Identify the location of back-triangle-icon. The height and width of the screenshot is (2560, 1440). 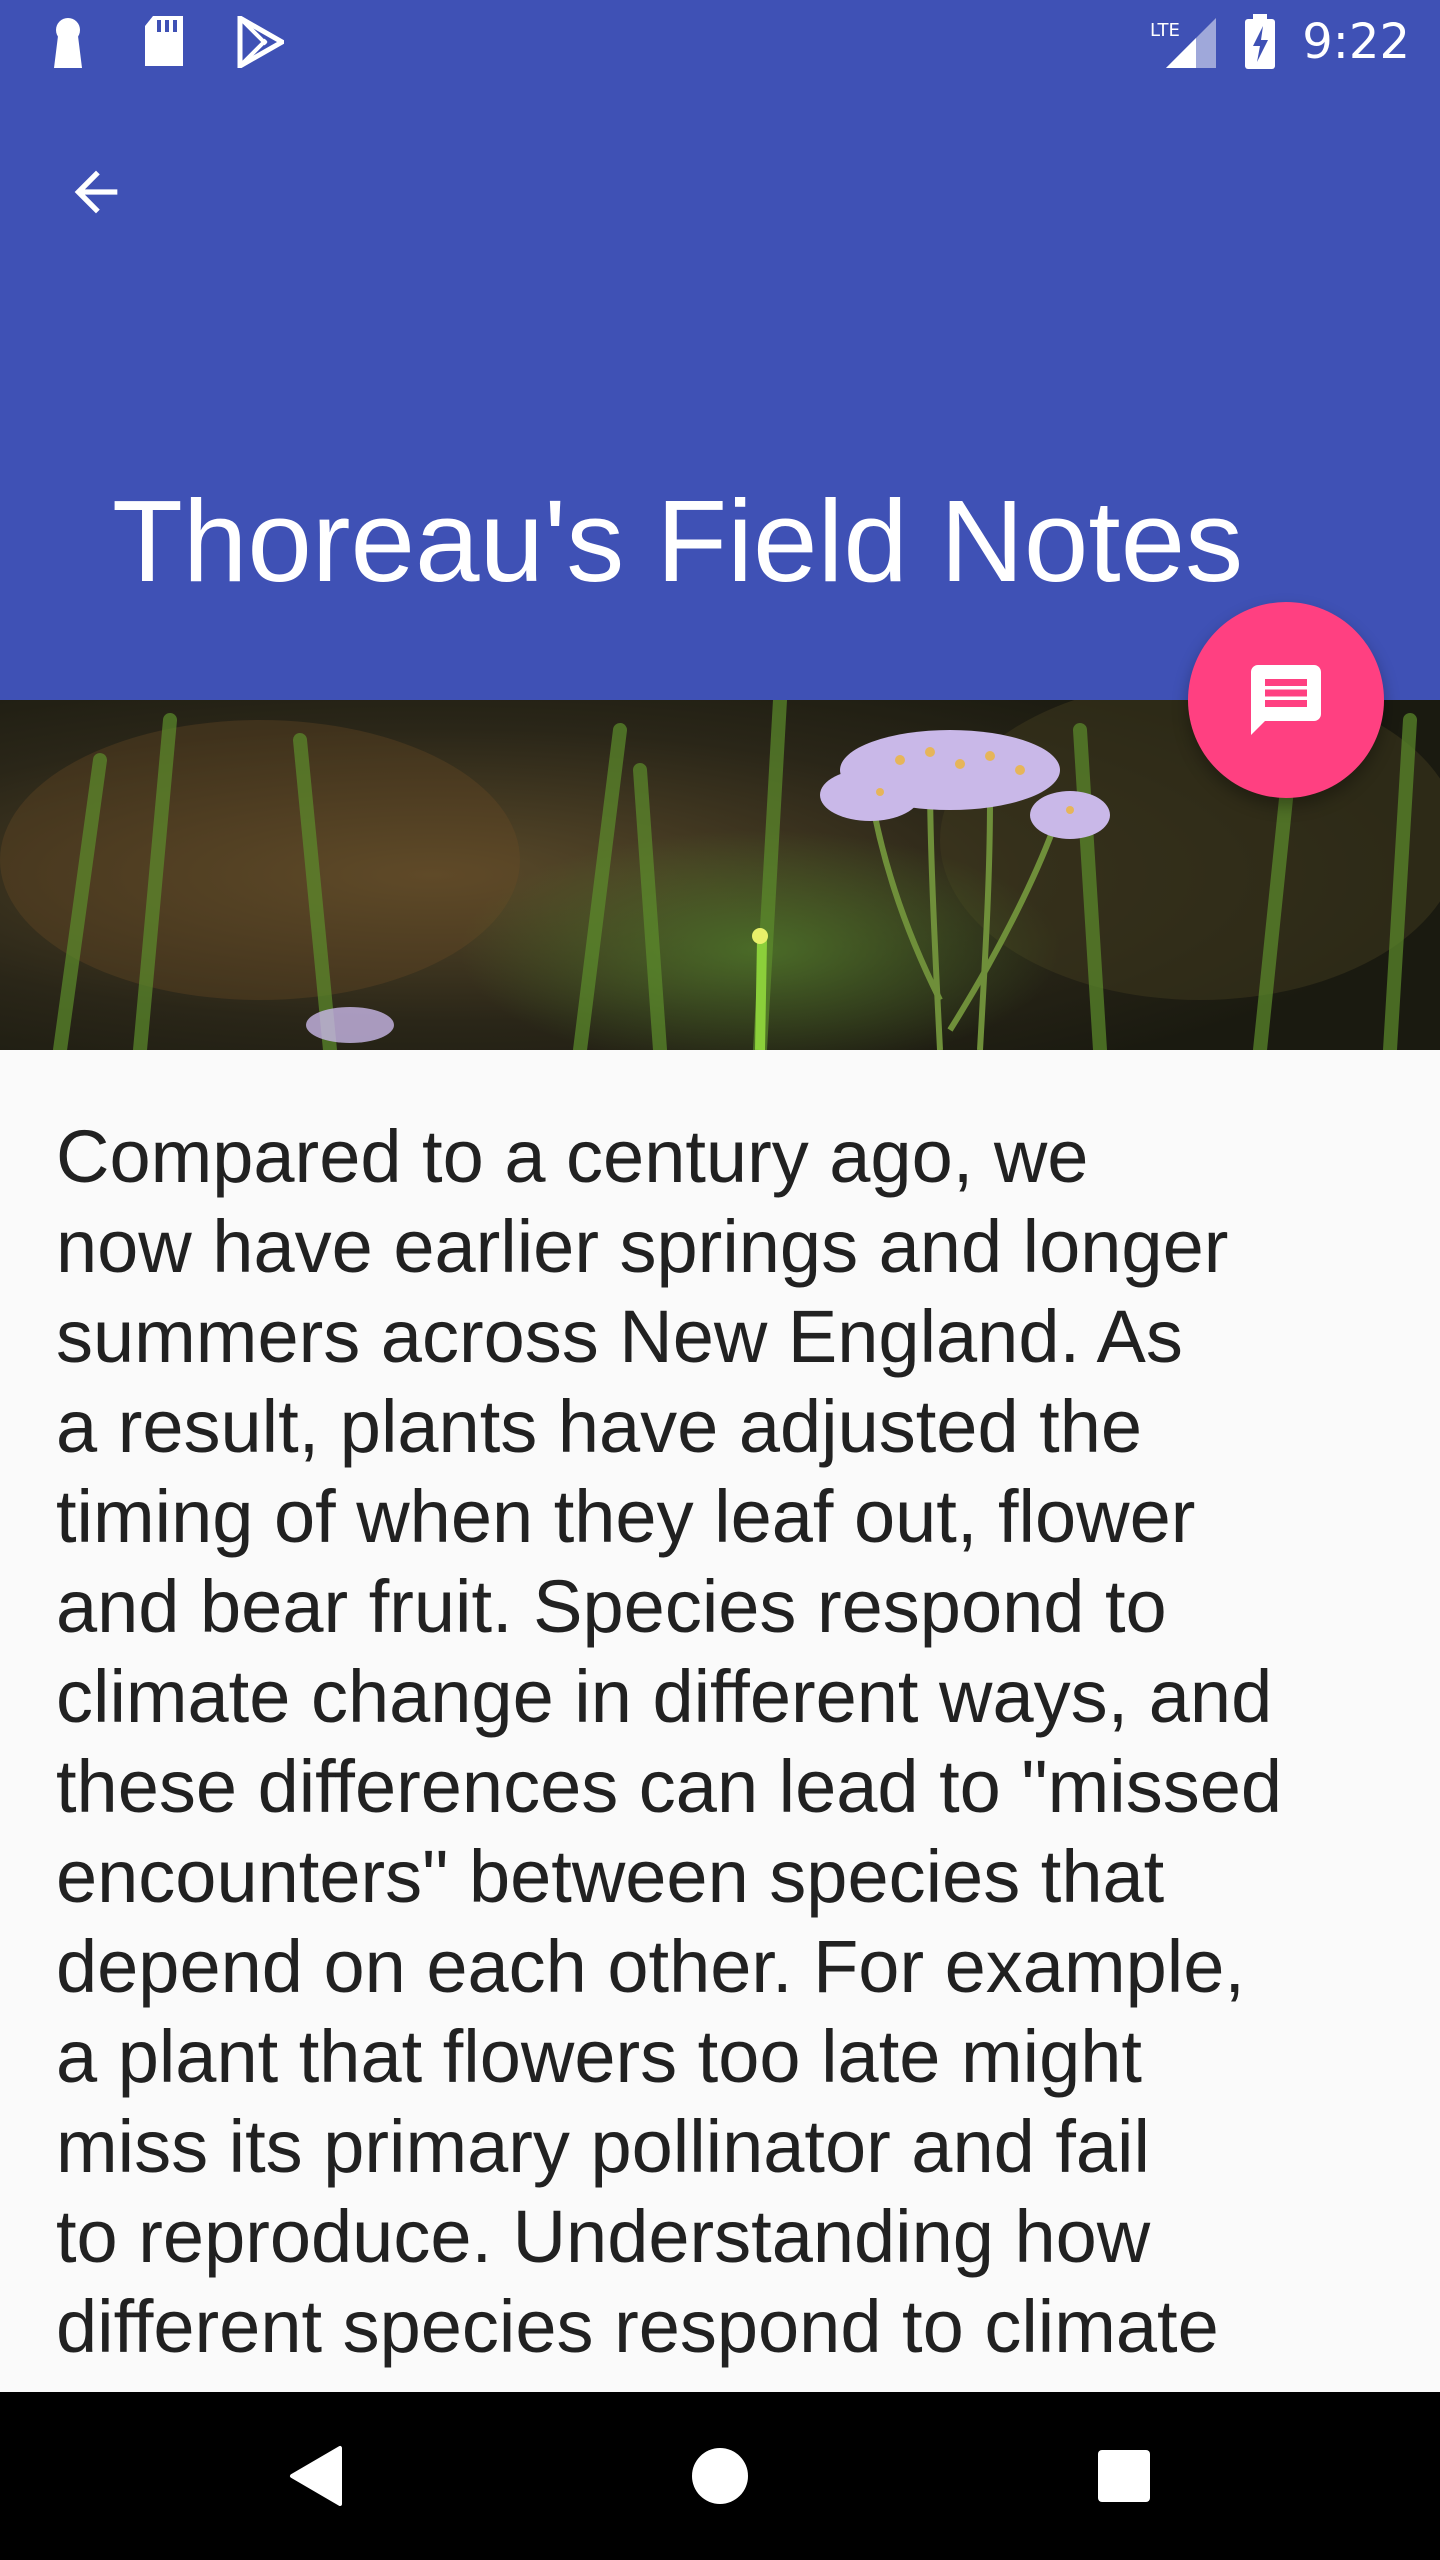
(316, 2476).